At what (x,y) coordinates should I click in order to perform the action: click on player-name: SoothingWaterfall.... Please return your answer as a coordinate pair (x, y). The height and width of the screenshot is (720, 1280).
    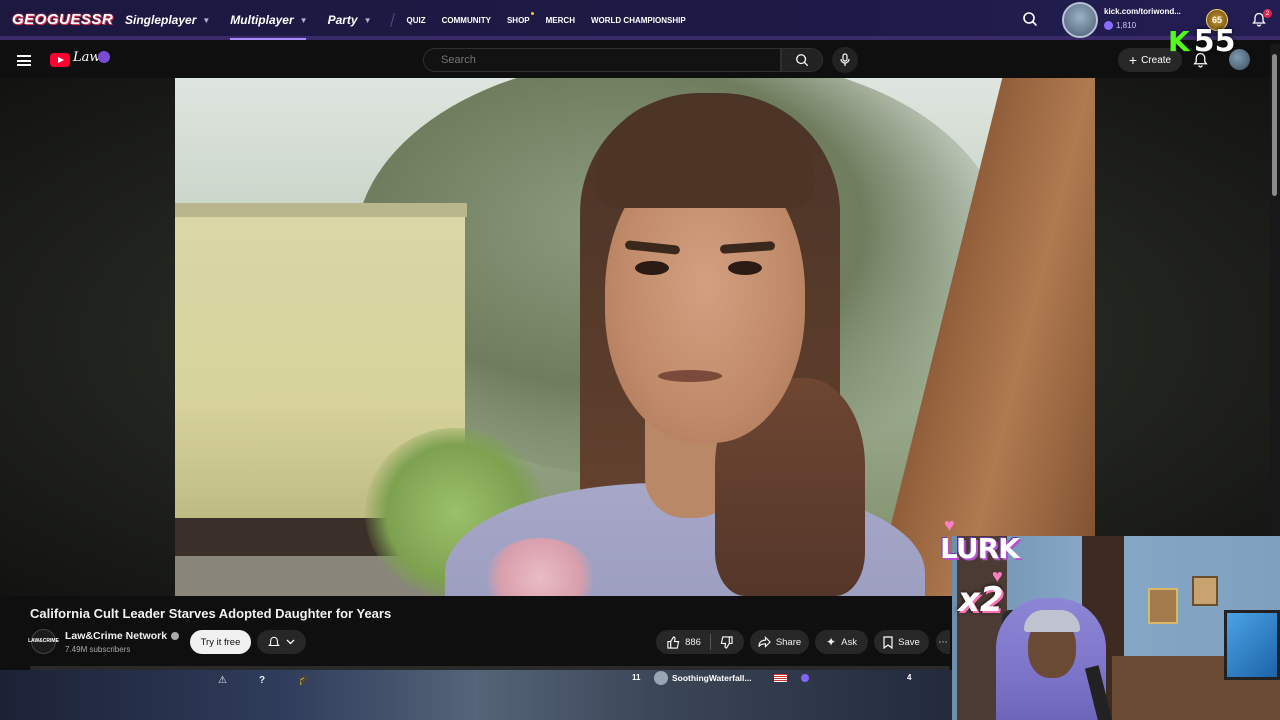
    Looking at the image, I should click on (712, 678).